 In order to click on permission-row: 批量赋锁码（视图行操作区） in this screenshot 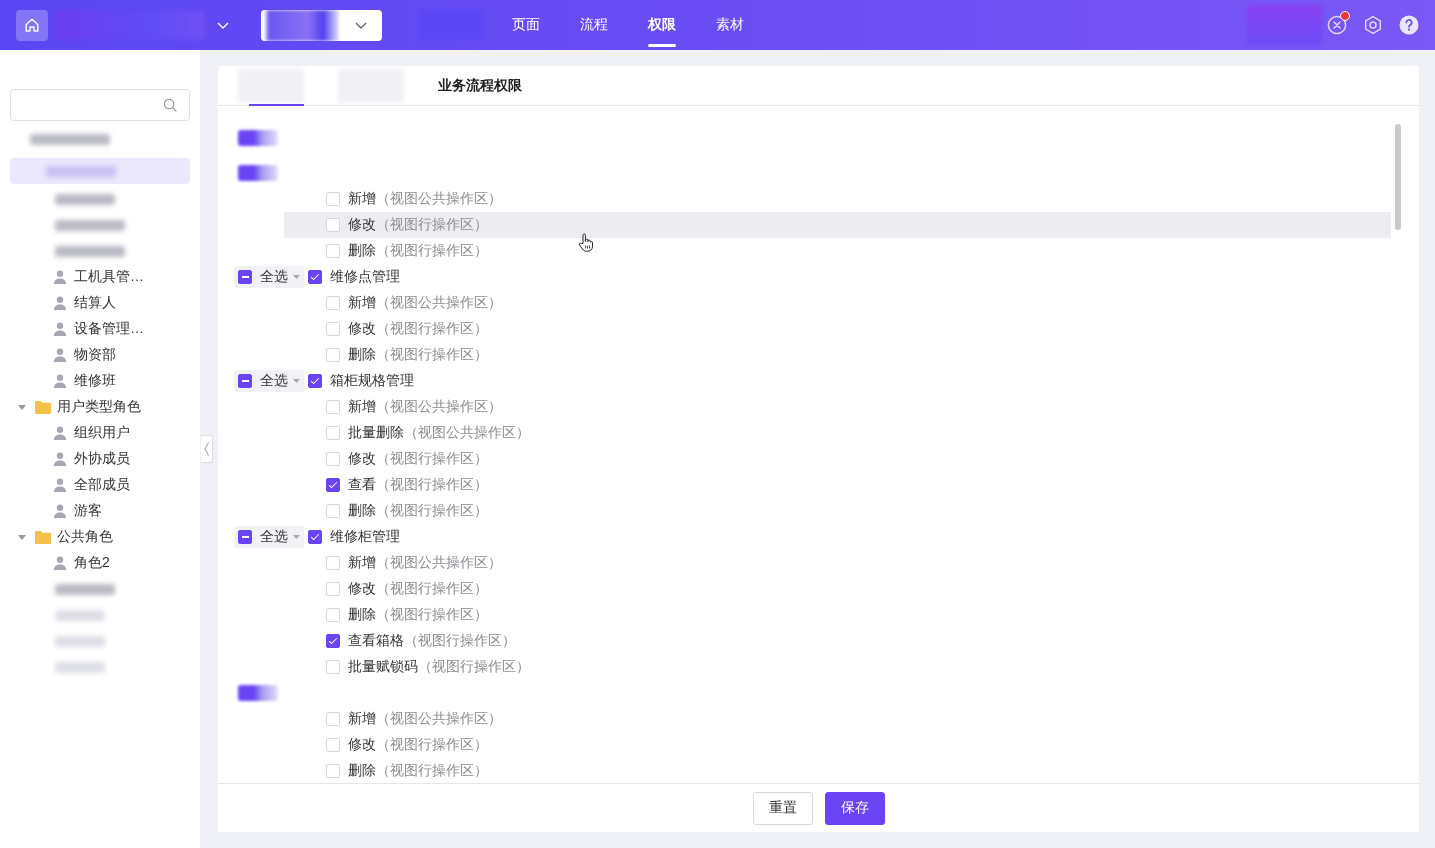, I will do `click(837, 667)`.